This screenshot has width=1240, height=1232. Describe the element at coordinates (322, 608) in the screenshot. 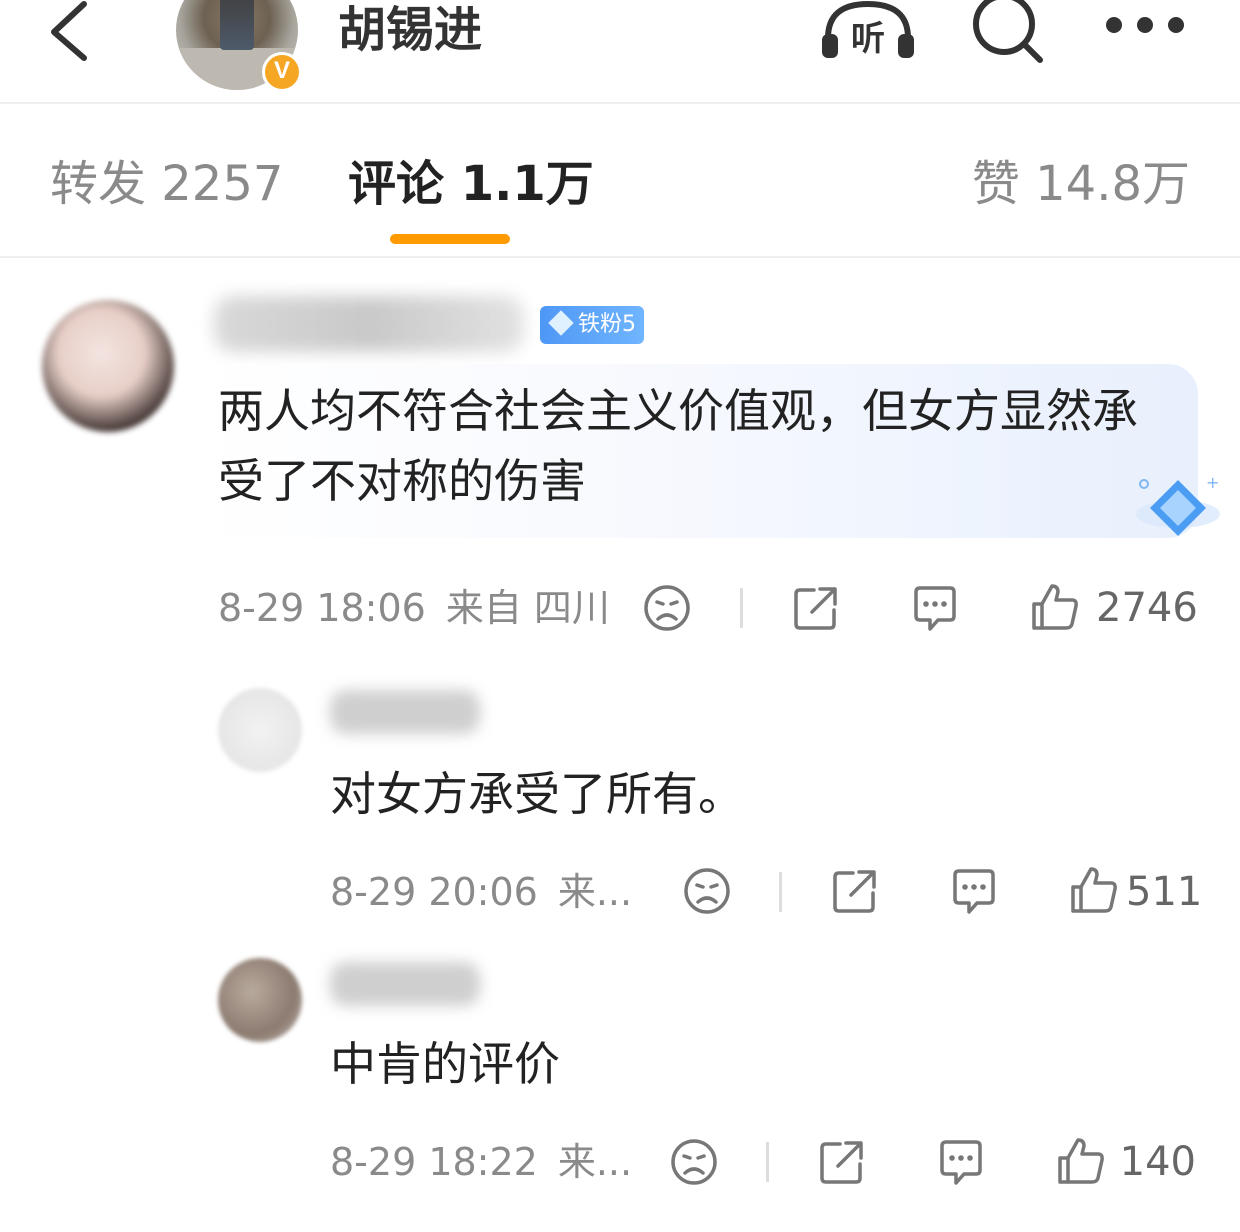

I see `comment-time: 8-29 18:06` at that location.